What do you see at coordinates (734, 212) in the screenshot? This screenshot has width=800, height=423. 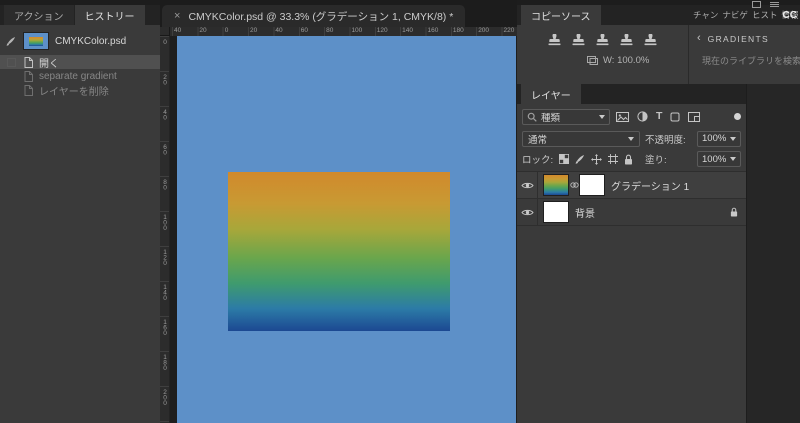 I see `background-lock-icon` at bounding box center [734, 212].